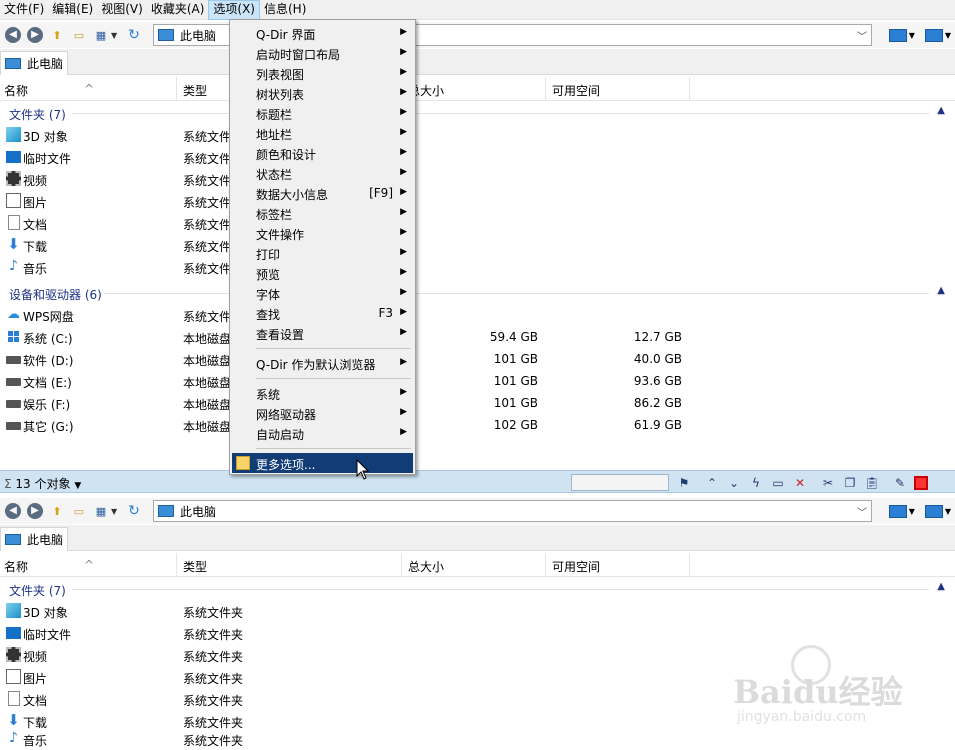  Describe the element at coordinates (734, 483) in the screenshot. I see `chevron-down-icon: ⌄` at that location.